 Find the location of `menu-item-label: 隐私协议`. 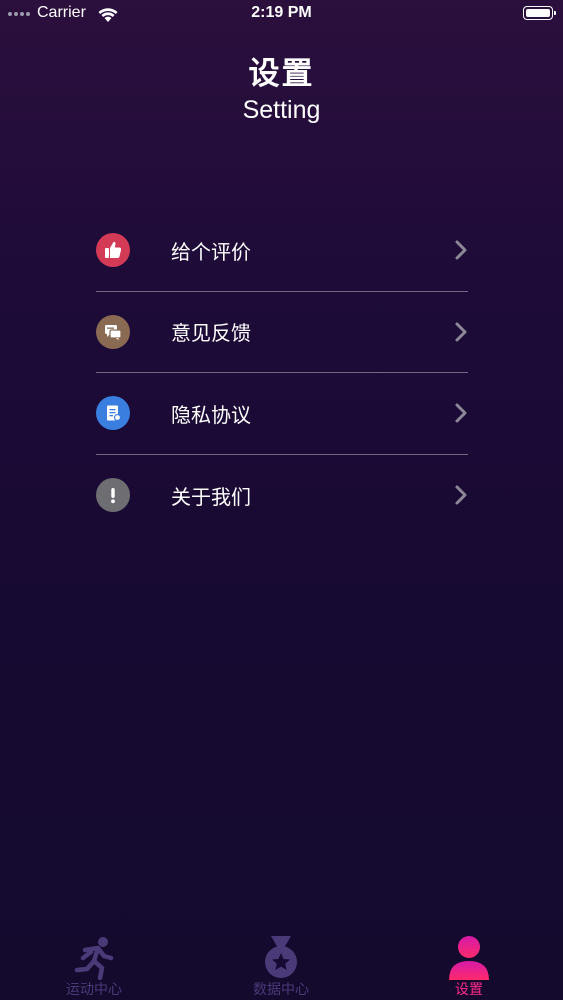

menu-item-label: 隐私协议 is located at coordinates (211, 414).